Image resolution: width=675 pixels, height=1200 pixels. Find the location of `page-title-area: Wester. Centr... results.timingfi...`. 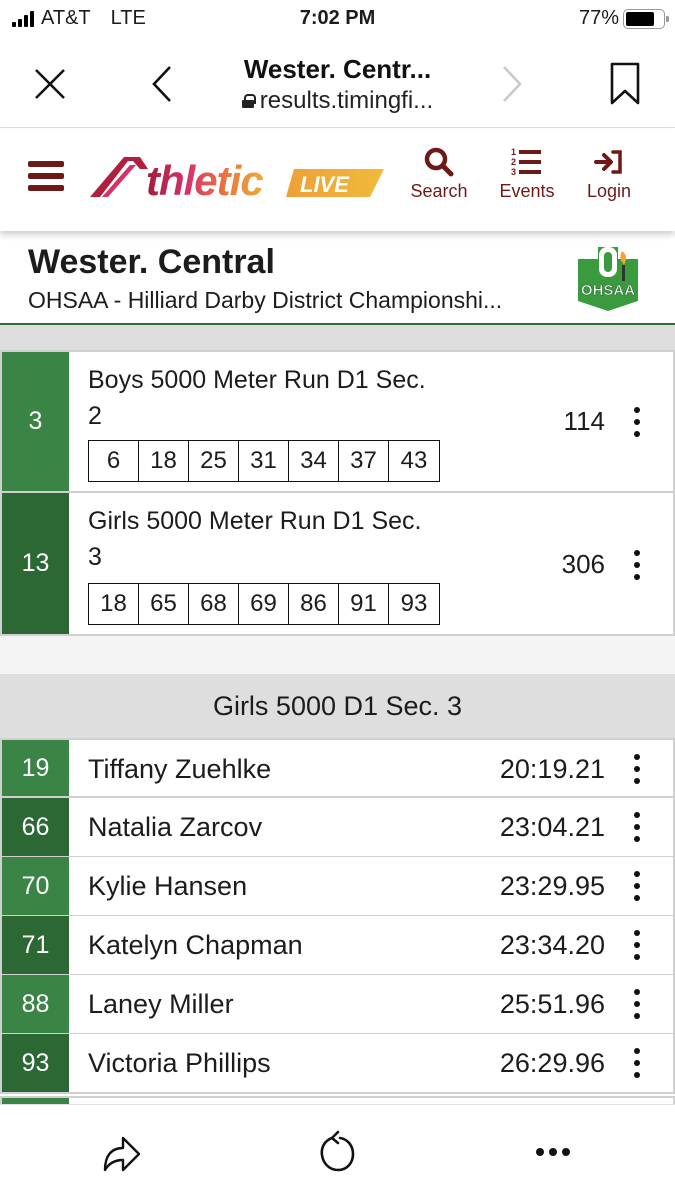

page-title-area: Wester. Centr... results.timingfi... is located at coordinates (337, 84).